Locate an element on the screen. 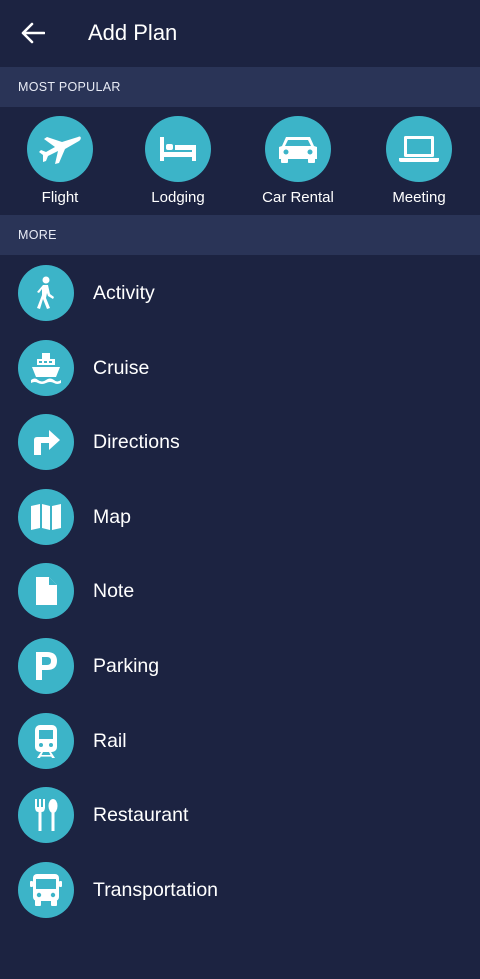 The height and width of the screenshot is (979, 480). directions-circle is located at coordinates (46, 442).